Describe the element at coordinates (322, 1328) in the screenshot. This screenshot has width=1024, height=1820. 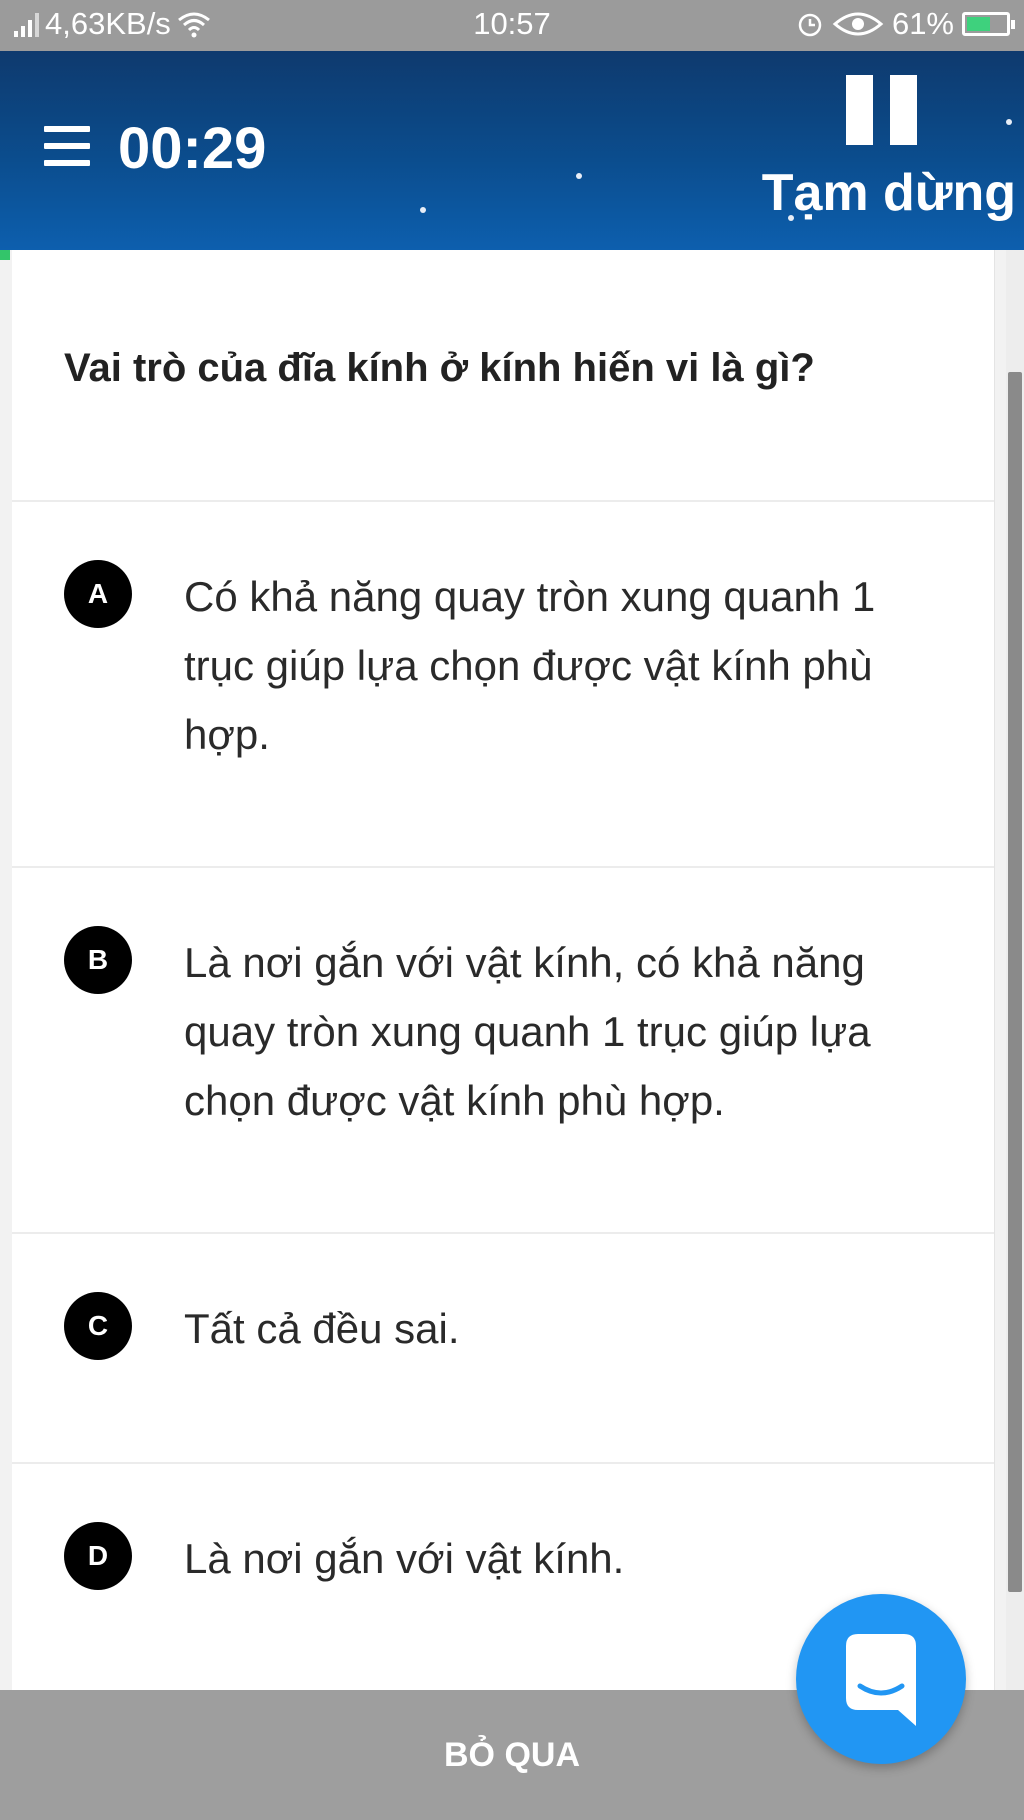
I see `option-text: Tất cả đều sai.` at that location.